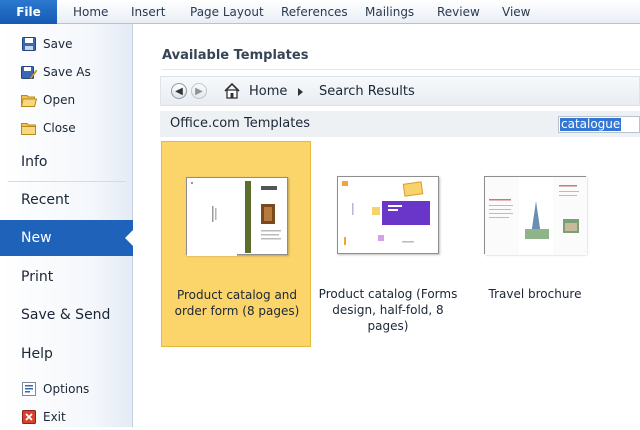  What do you see at coordinates (58, 44) in the screenshot?
I see `save-label: Save` at bounding box center [58, 44].